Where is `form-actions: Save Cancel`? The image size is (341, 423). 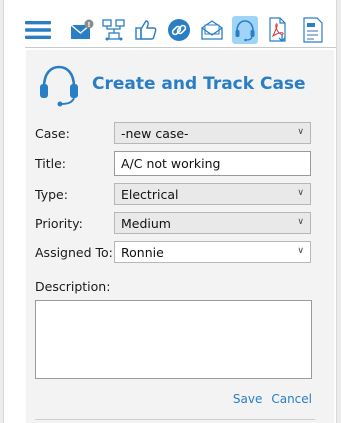
form-actions: Save Cancel is located at coordinates (272, 399).